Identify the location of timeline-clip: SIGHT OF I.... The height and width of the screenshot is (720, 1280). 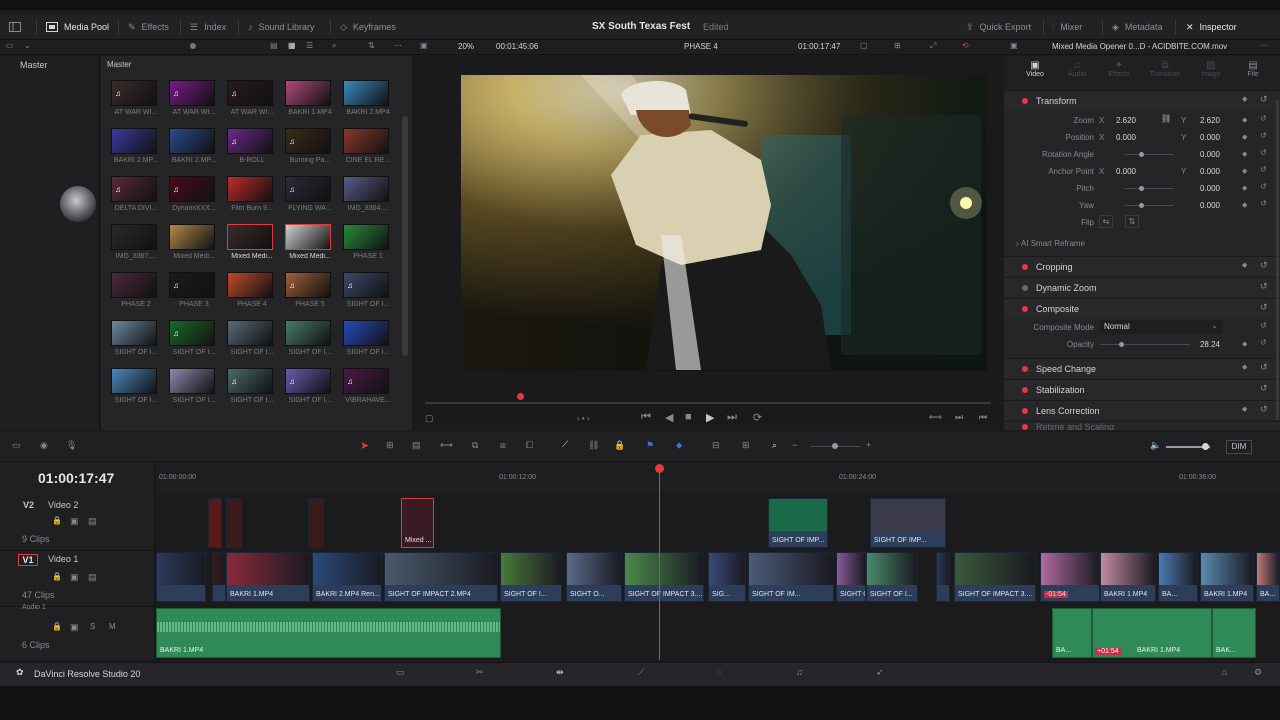
(892, 577).